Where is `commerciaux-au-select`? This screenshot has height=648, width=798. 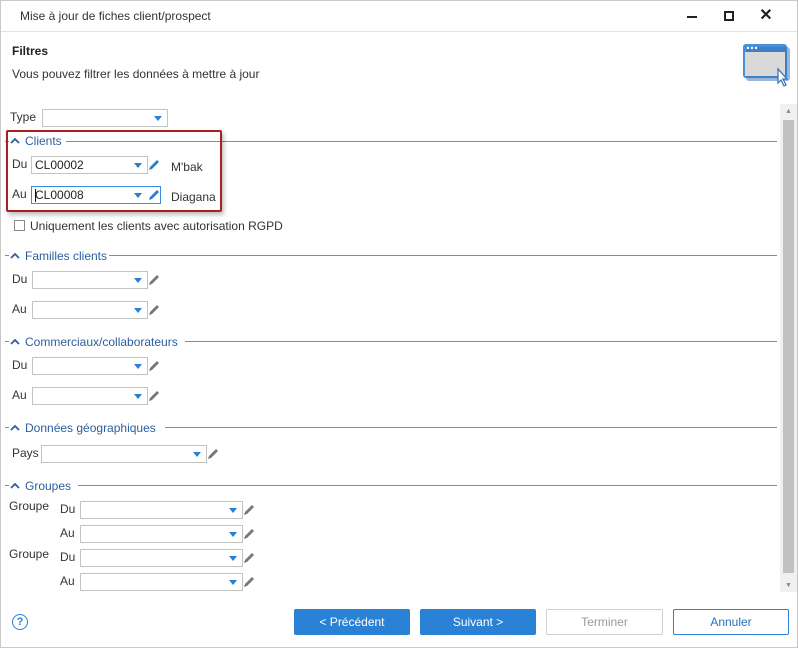 commerciaux-au-select is located at coordinates (90, 396).